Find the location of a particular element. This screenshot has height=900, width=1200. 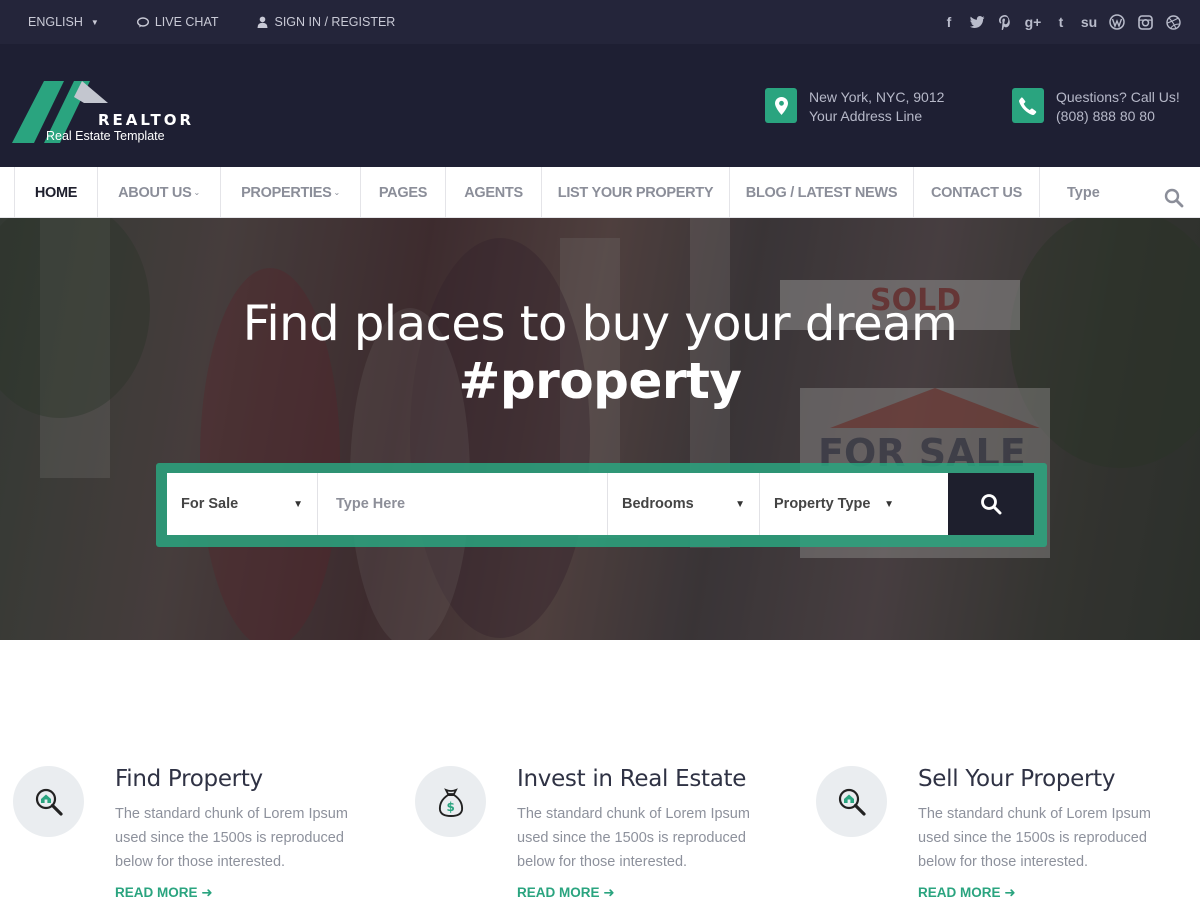

address-line-1: New York, NYC, 9012 is located at coordinates (877, 97).